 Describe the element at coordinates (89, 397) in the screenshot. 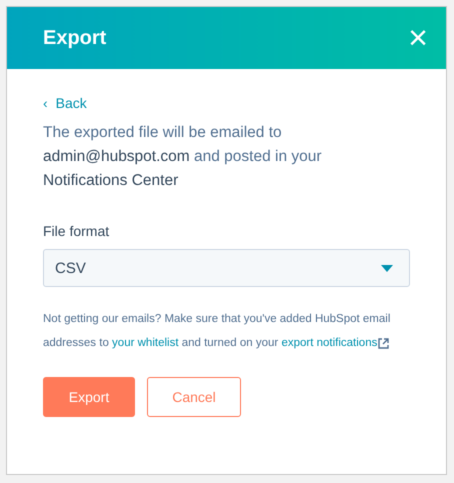

I see `export-button: Export` at that location.